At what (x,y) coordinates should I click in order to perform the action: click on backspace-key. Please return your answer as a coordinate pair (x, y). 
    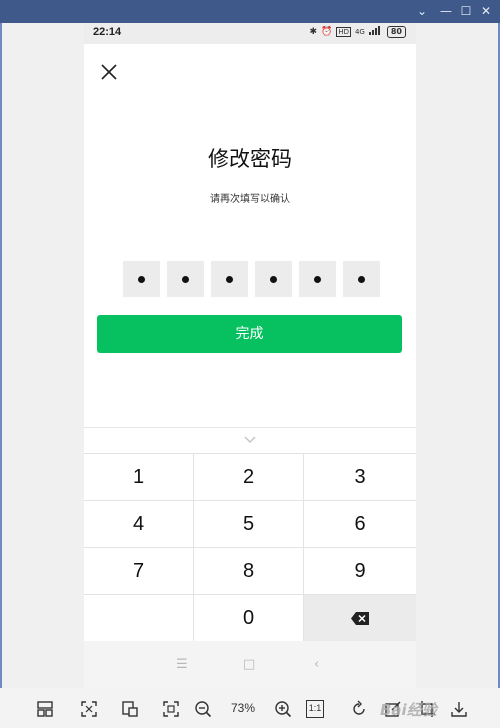
    Looking at the image, I should click on (360, 618).